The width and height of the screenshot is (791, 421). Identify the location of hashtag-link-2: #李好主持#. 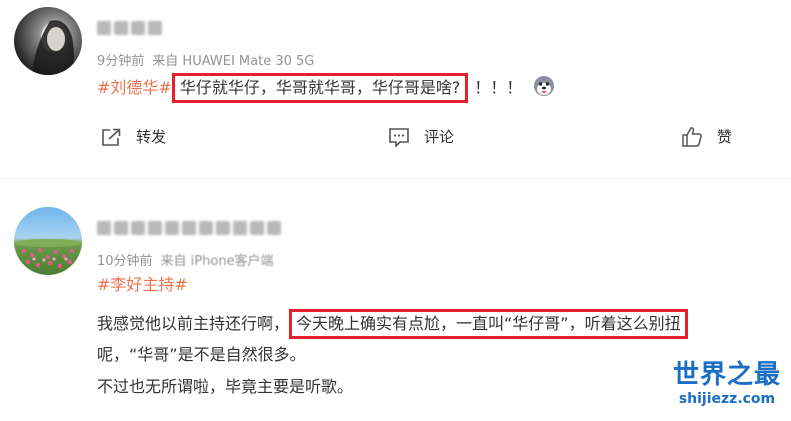
(142, 284).